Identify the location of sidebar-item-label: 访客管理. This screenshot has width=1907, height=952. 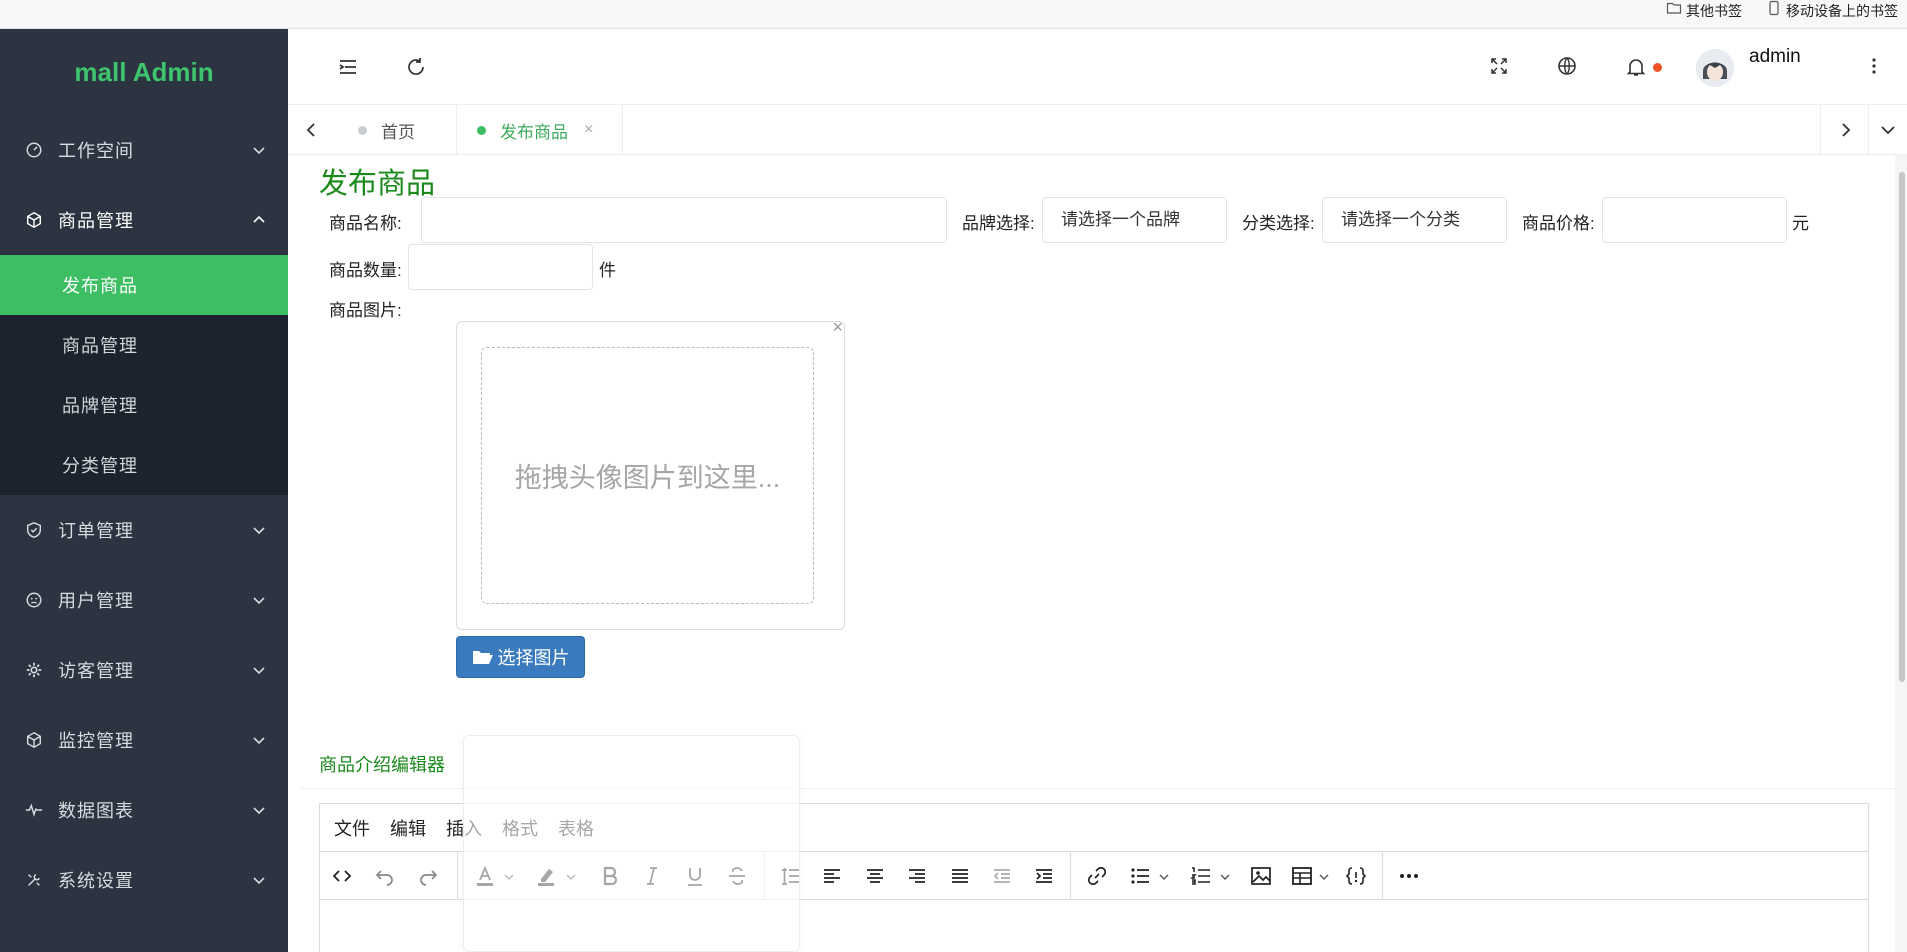
(96, 671).